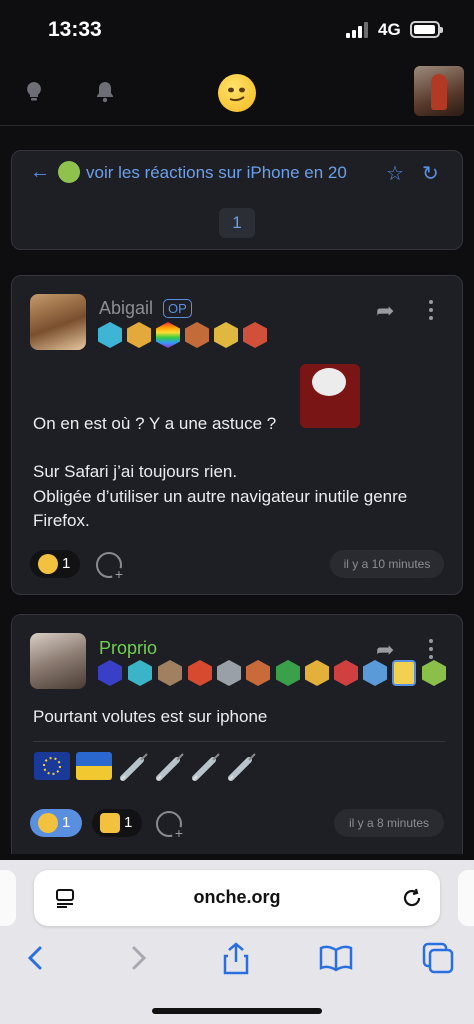 This screenshot has width=474, height=1024. What do you see at coordinates (387, 564) in the screenshot?
I see `post-timestamp: il y a 10 minutes` at bounding box center [387, 564].